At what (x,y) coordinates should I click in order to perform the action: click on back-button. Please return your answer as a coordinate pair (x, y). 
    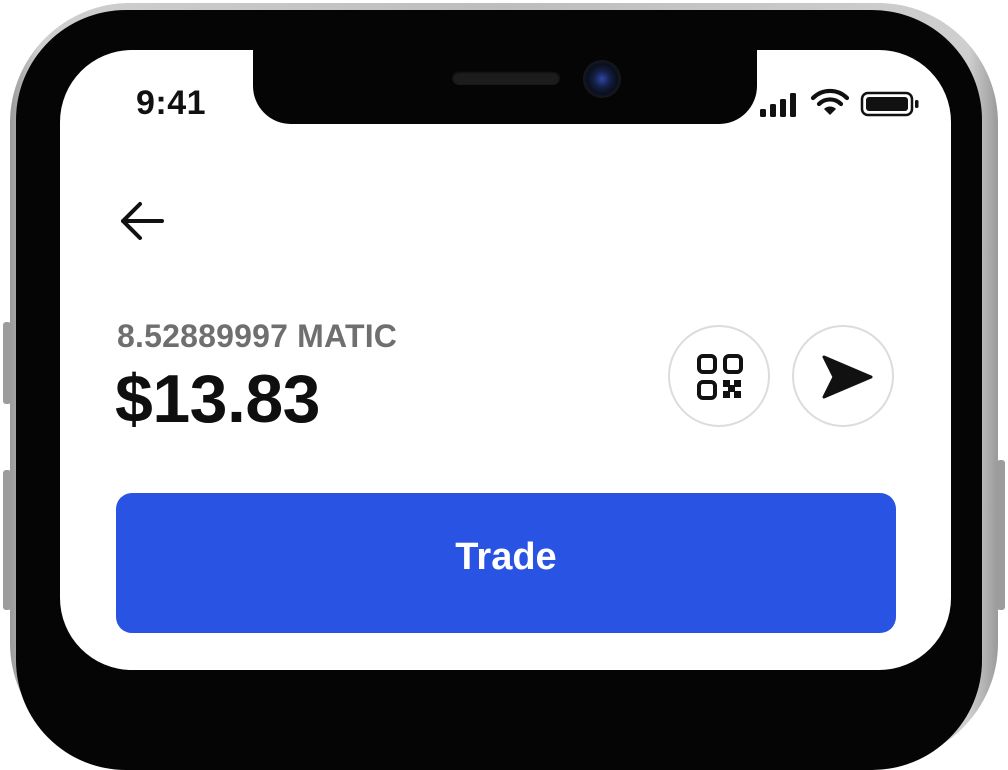
    Looking at the image, I should click on (143, 222).